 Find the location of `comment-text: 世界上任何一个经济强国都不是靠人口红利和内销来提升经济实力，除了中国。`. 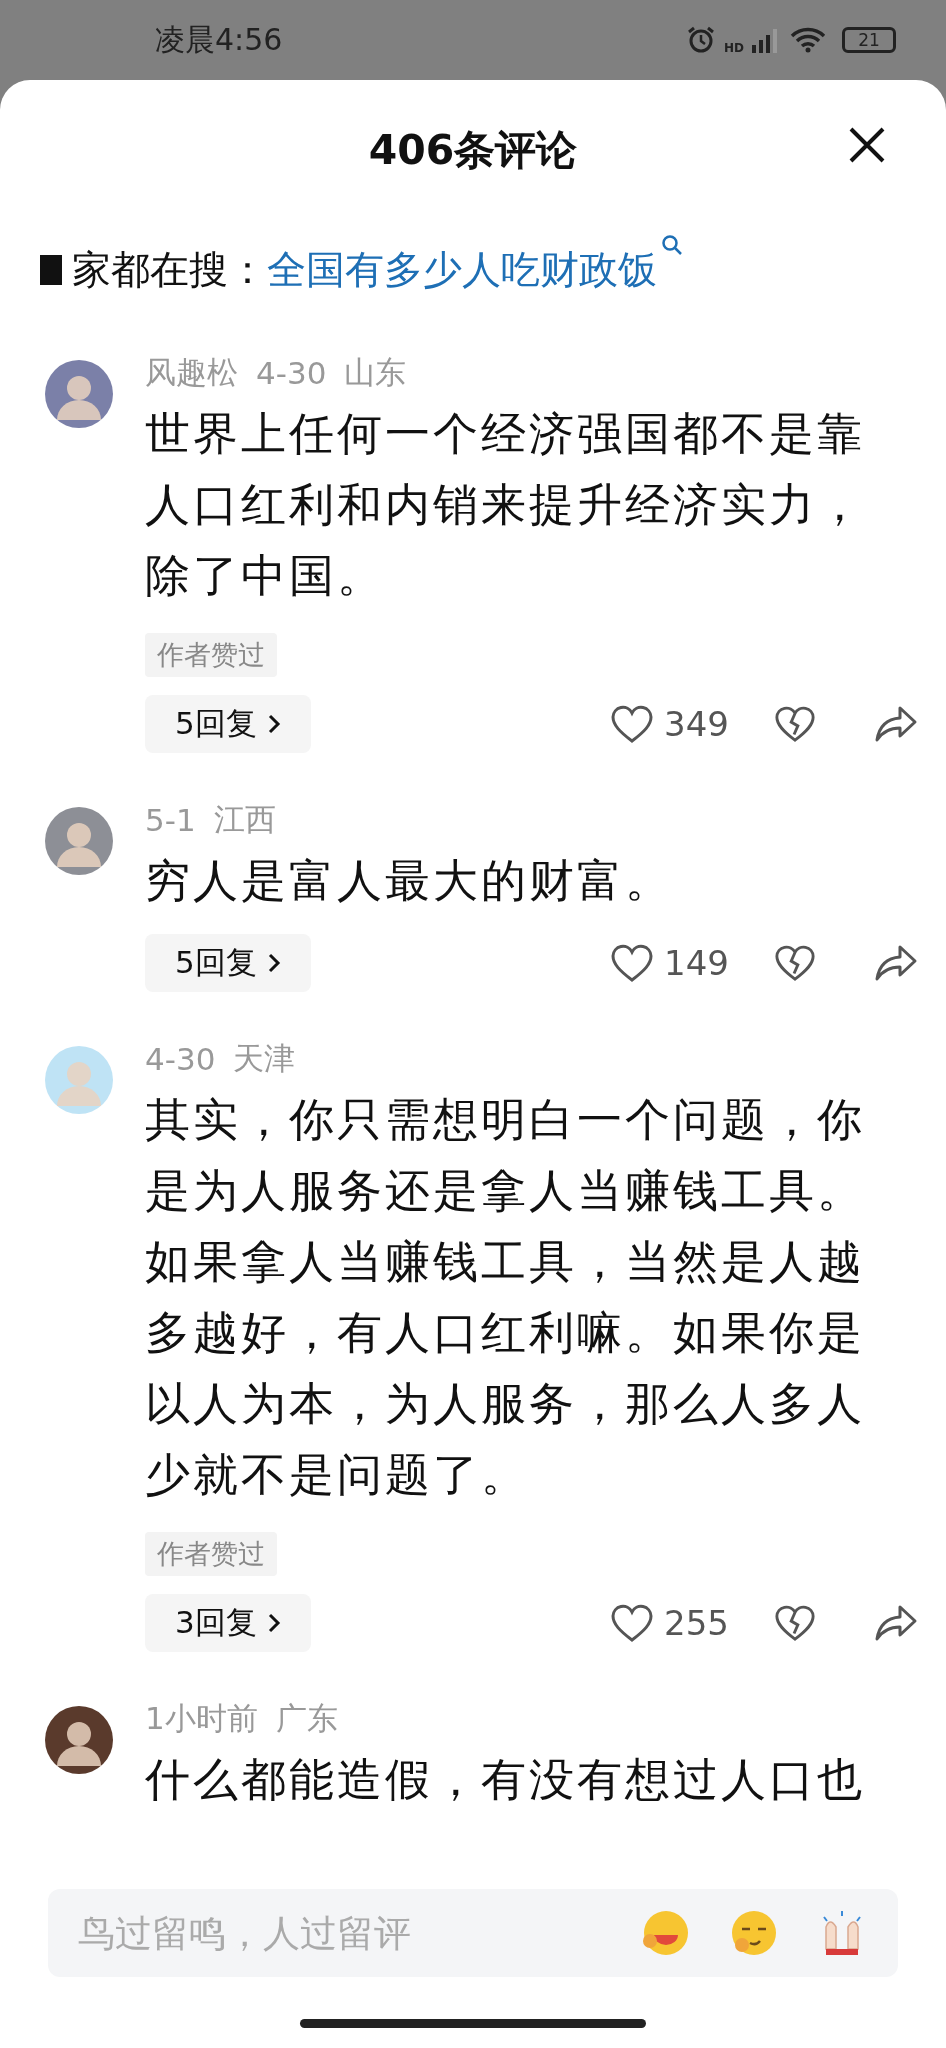

comment-text: 世界上任何一个经济强国都不是靠人口红利和内销来提升经济实力，除了中国。 is located at coordinates (505, 505).